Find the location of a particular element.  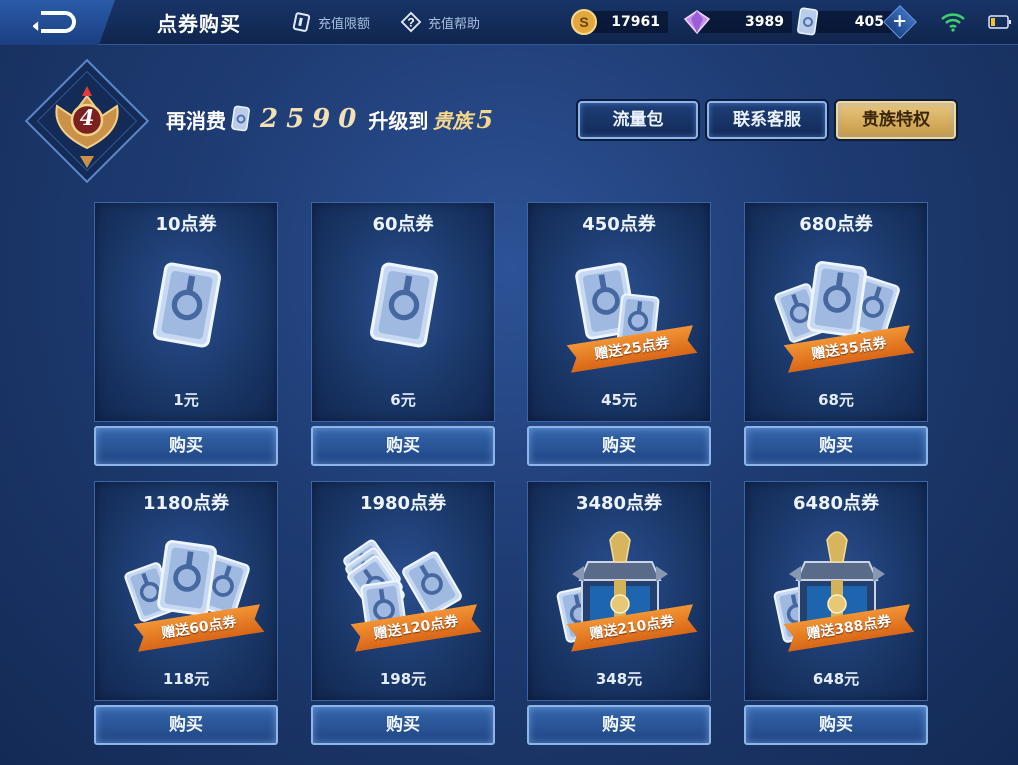

pack-title: 6480点券 is located at coordinates (836, 503).